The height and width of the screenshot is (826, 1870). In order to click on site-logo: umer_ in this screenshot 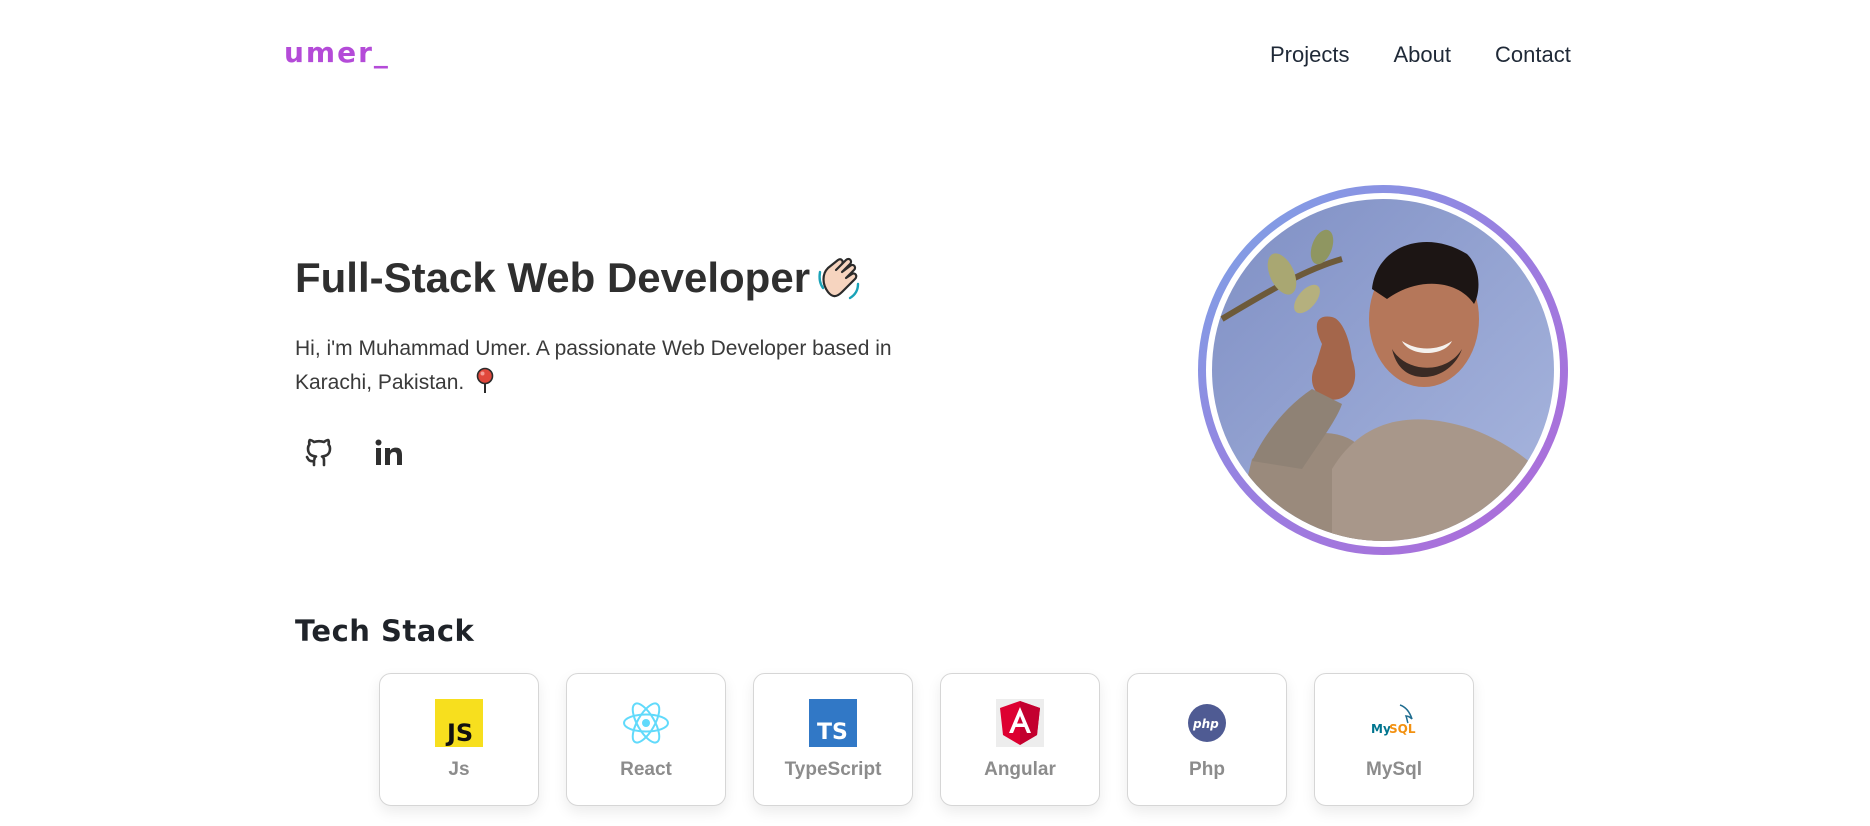, I will do `click(337, 52)`.